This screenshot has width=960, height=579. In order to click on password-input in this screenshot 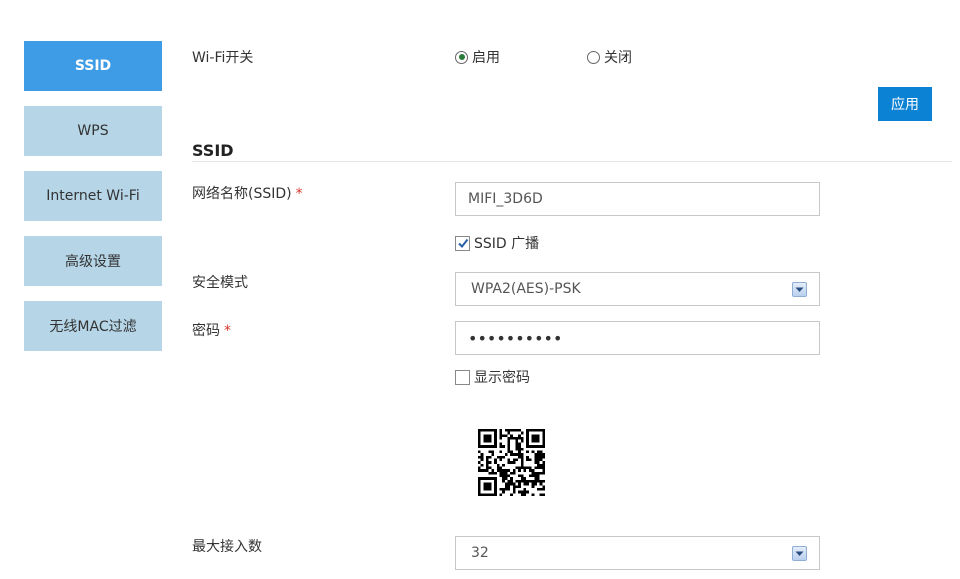, I will do `click(637, 338)`.